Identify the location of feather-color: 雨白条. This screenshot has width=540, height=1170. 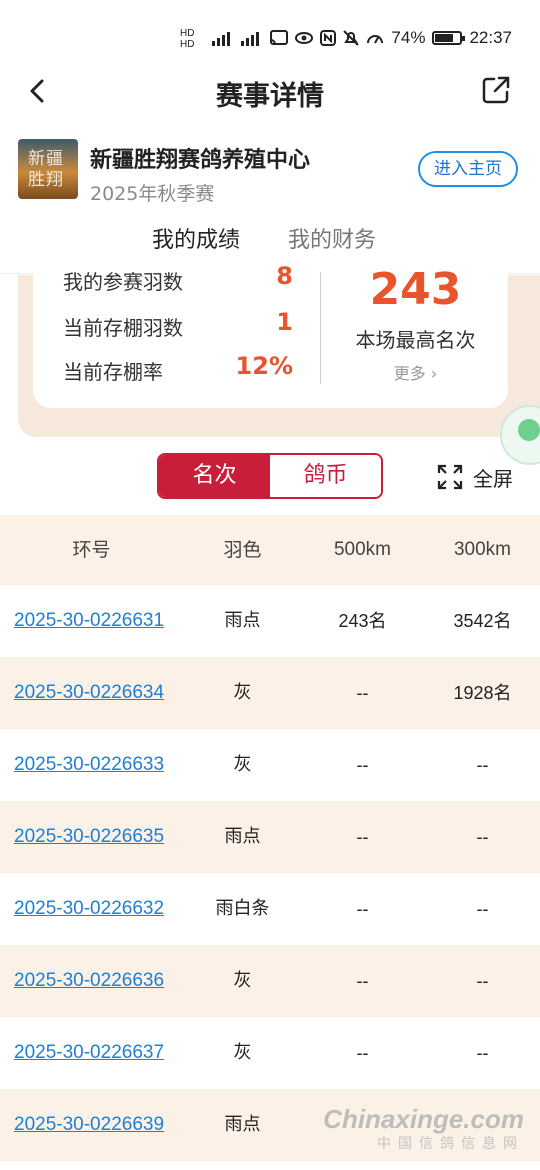
(242, 908).